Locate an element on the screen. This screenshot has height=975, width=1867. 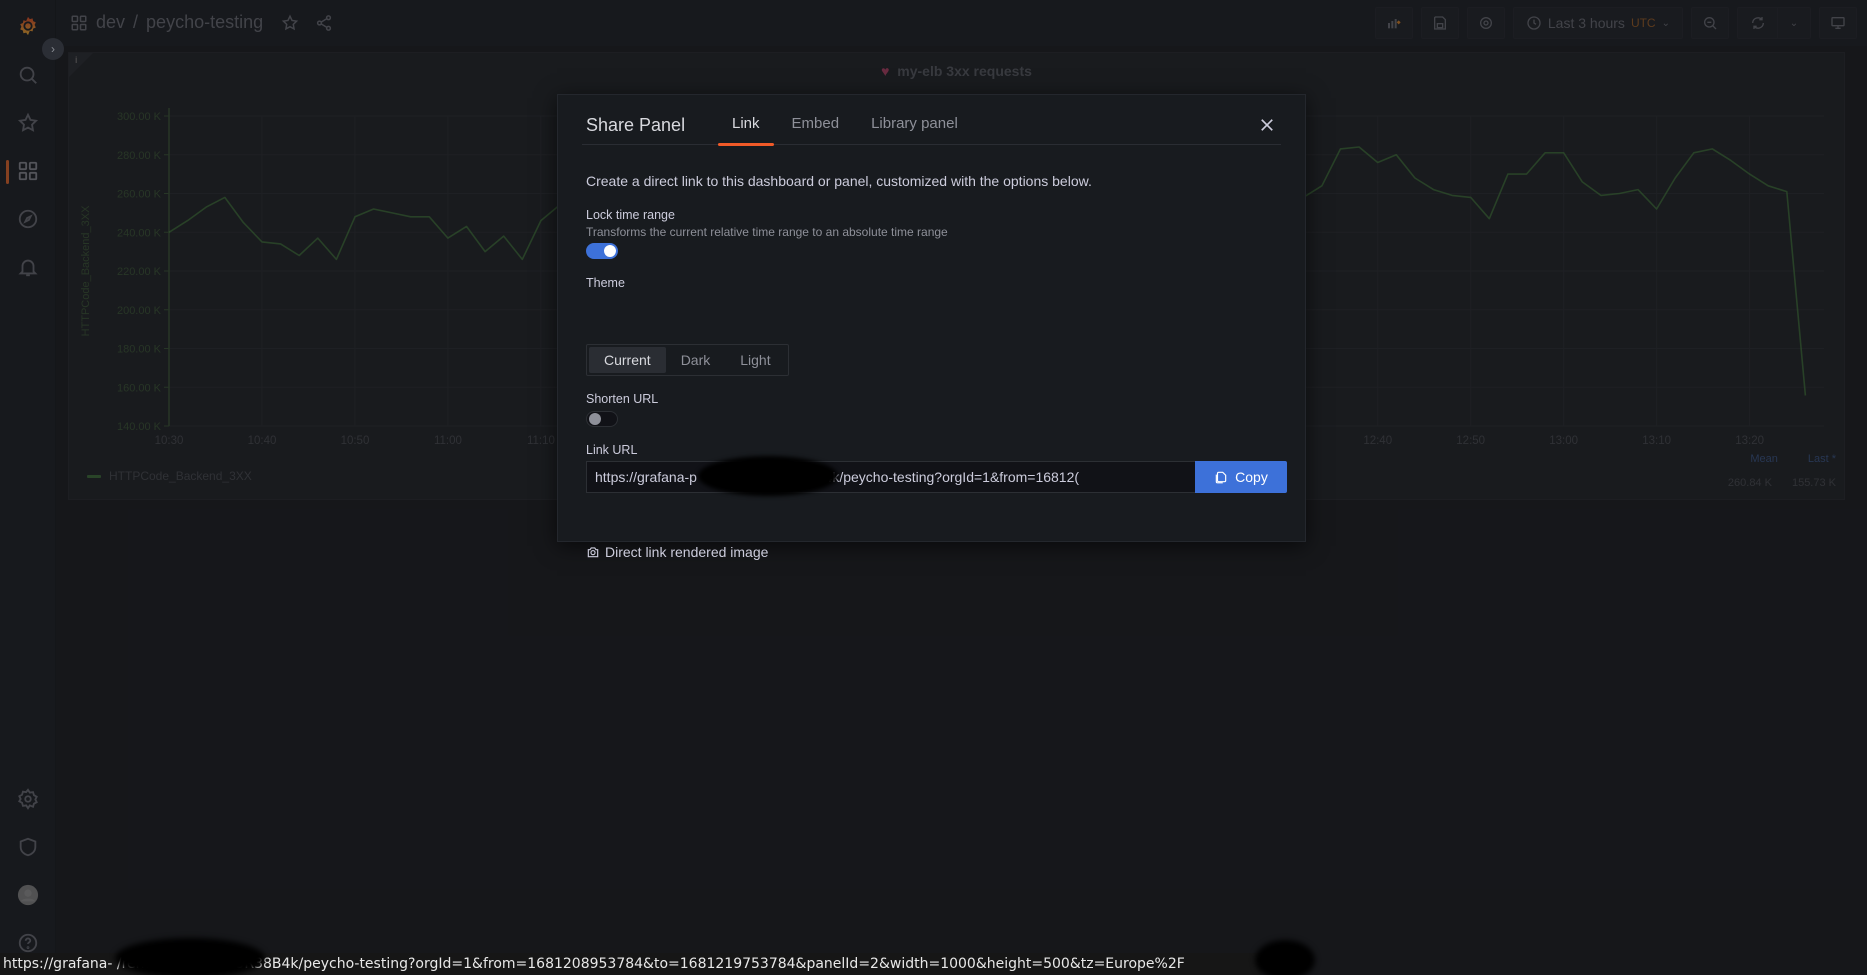
expand-sidebar-button: › is located at coordinates (53, 49).